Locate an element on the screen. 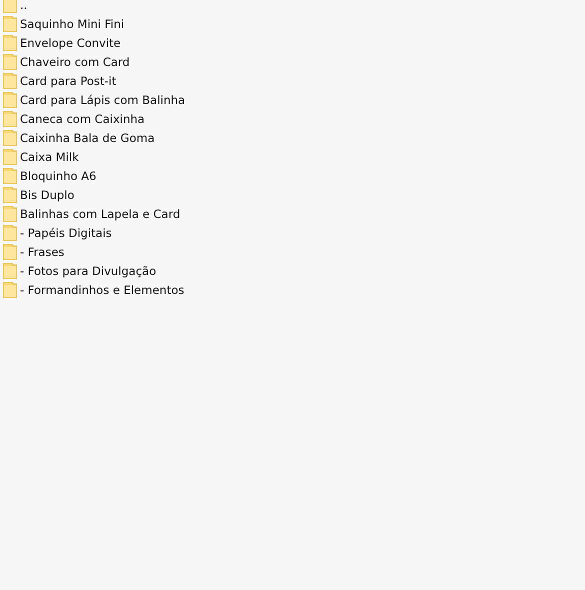  folder-link: - Frases is located at coordinates (42, 251).